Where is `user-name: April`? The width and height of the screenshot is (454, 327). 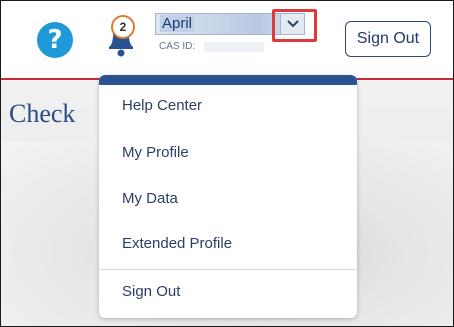
user-name: April is located at coordinates (177, 23).